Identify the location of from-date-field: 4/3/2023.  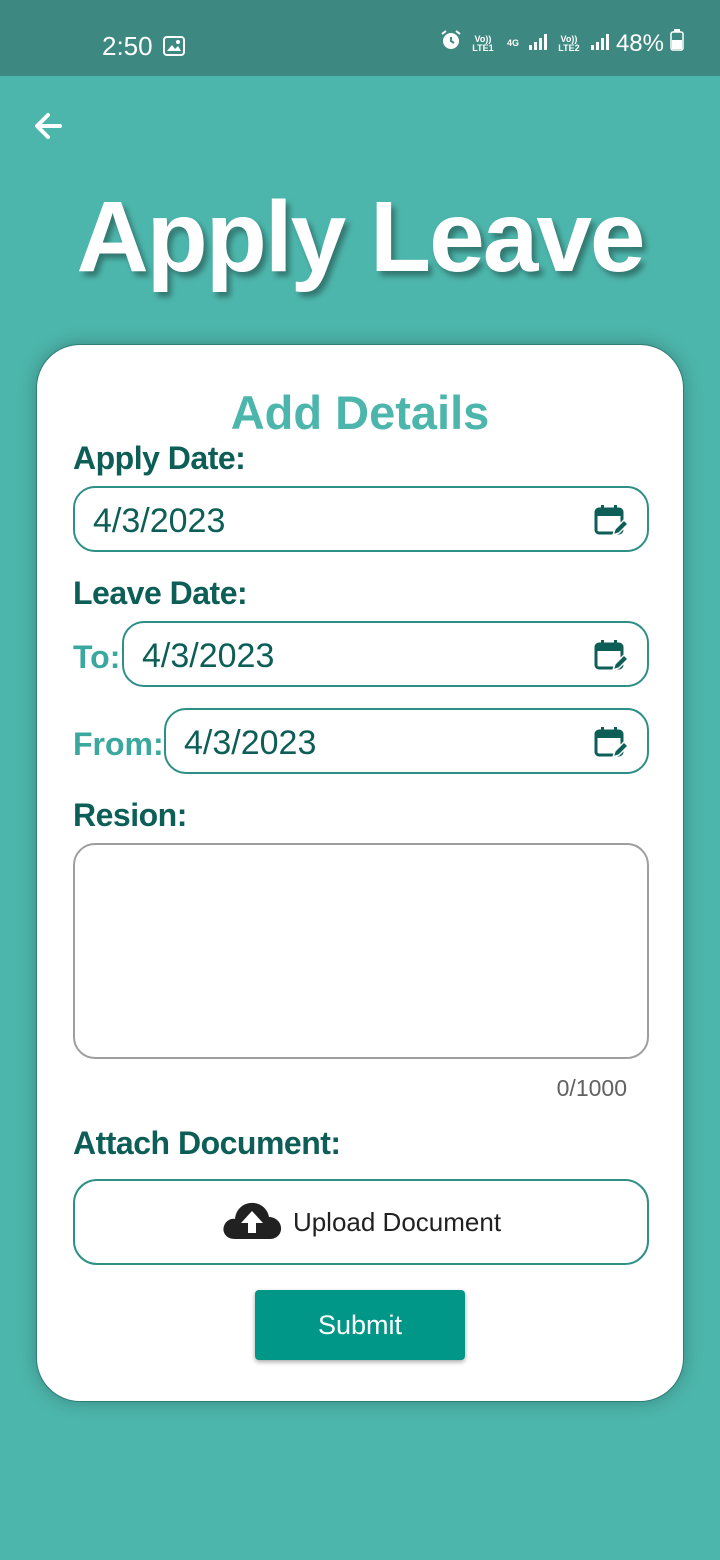
(406, 741).